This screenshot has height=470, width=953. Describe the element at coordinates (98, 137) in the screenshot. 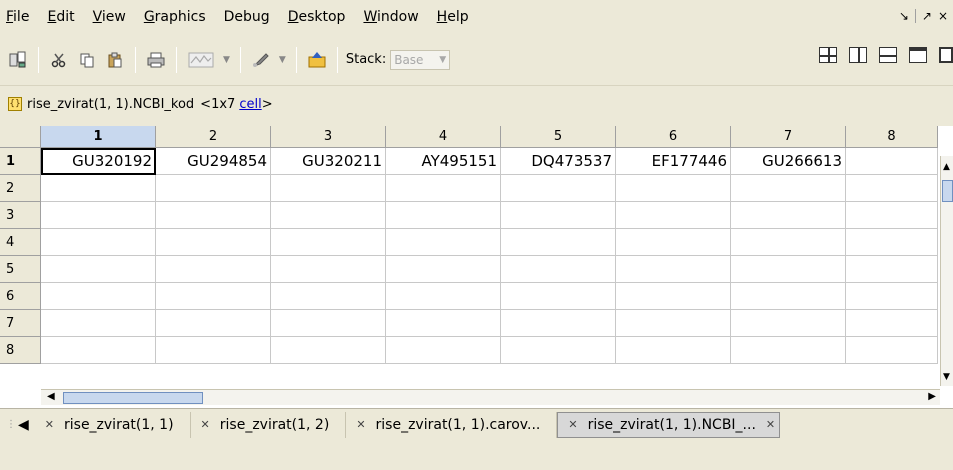

I see `column-header: 1` at that location.